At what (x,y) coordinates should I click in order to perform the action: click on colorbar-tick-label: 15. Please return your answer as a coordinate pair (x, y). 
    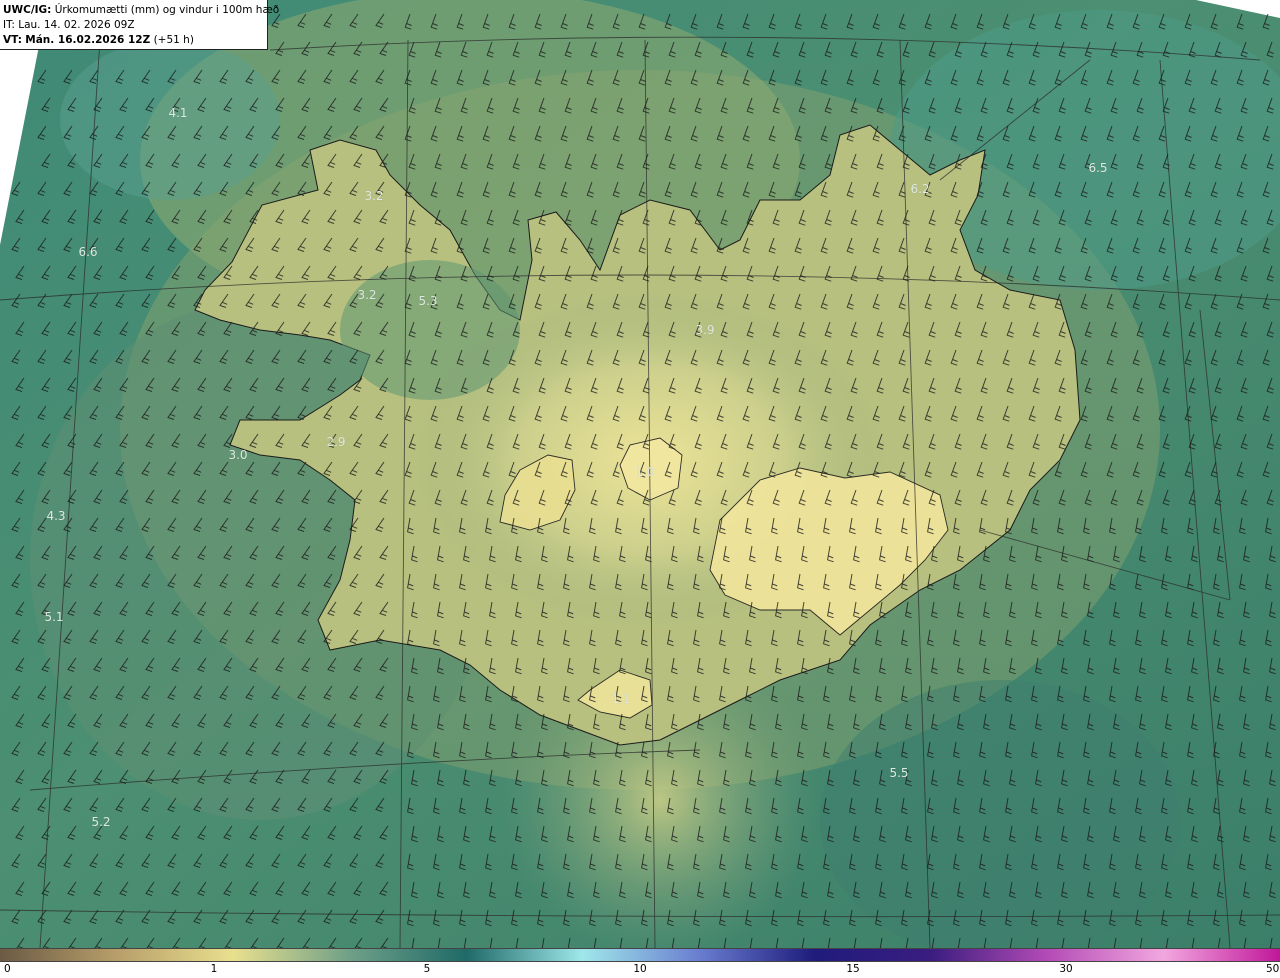
    Looking at the image, I should click on (853, 969).